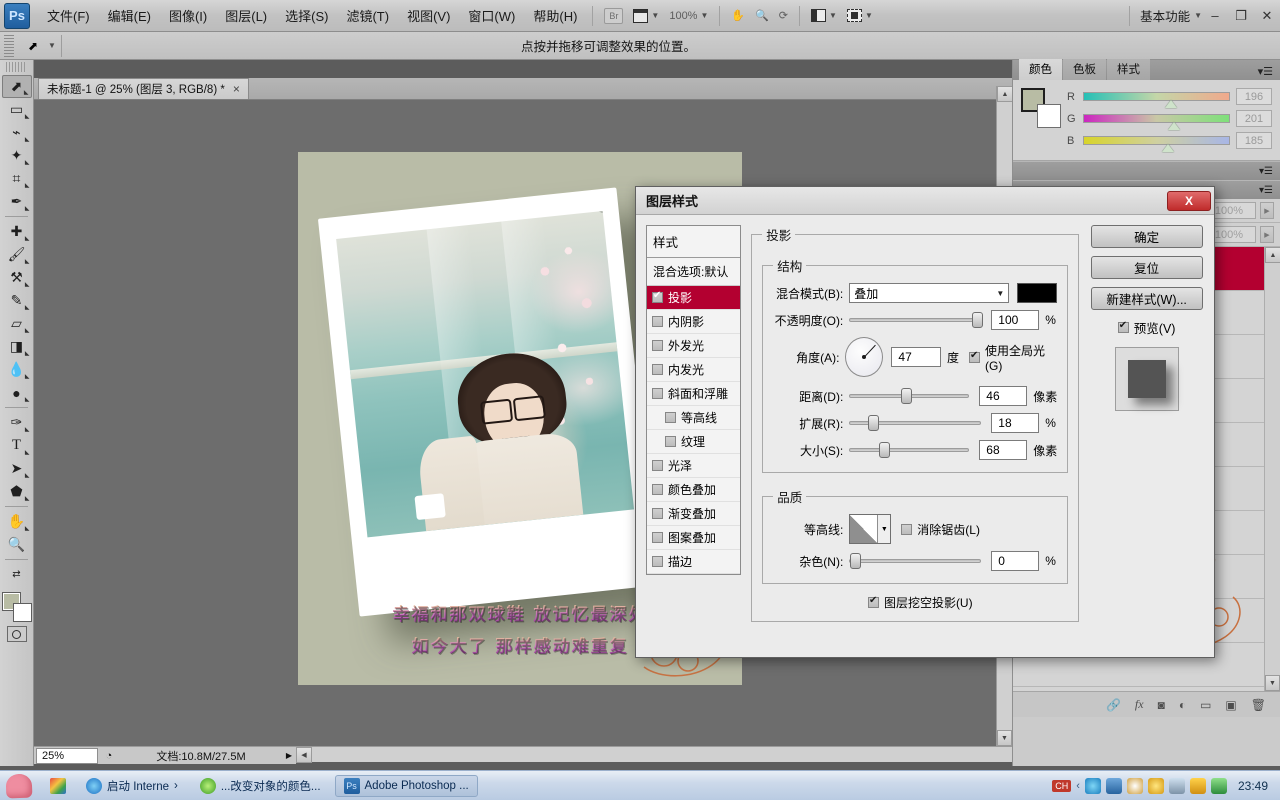 The height and width of the screenshot is (800, 1280). Describe the element at coordinates (1015, 561) in the screenshot. I see `noise-input: 0` at that location.